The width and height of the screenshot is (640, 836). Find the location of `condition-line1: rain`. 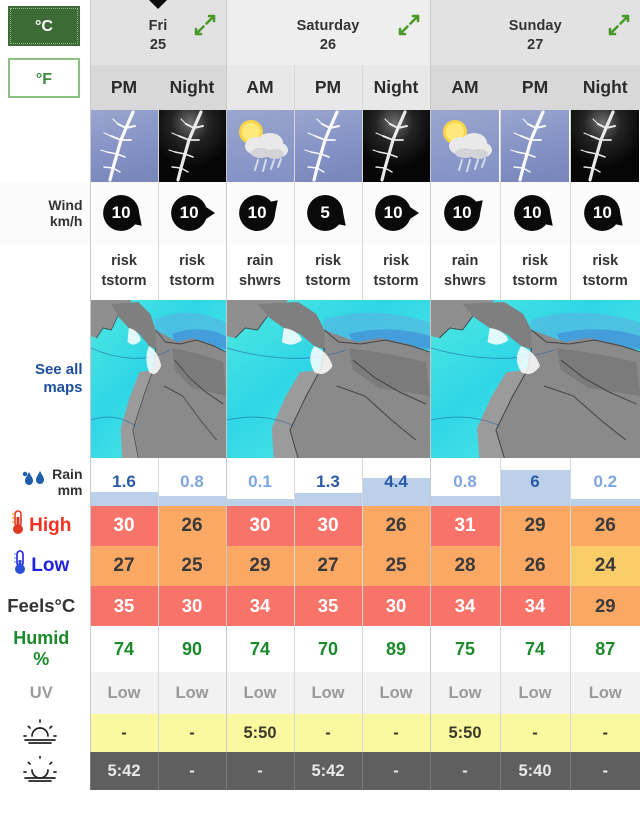

condition-line1: rain is located at coordinates (465, 261).